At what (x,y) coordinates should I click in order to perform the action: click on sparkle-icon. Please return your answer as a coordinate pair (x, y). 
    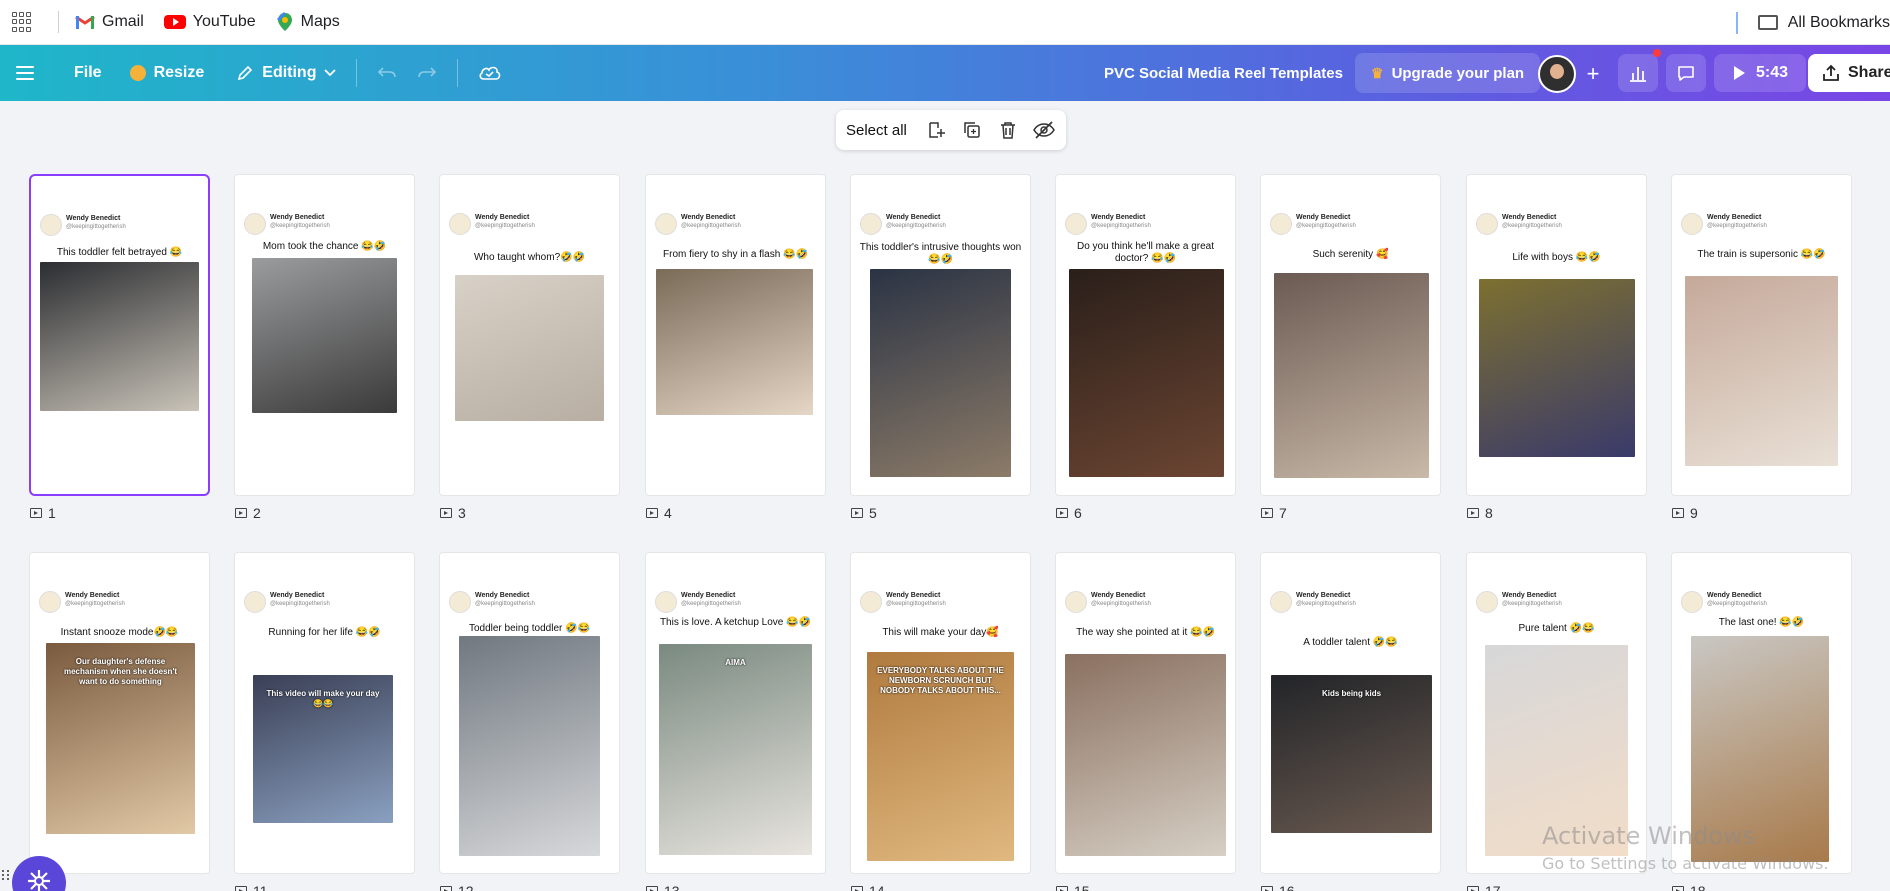
    Looking at the image, I should click on (39, 880).